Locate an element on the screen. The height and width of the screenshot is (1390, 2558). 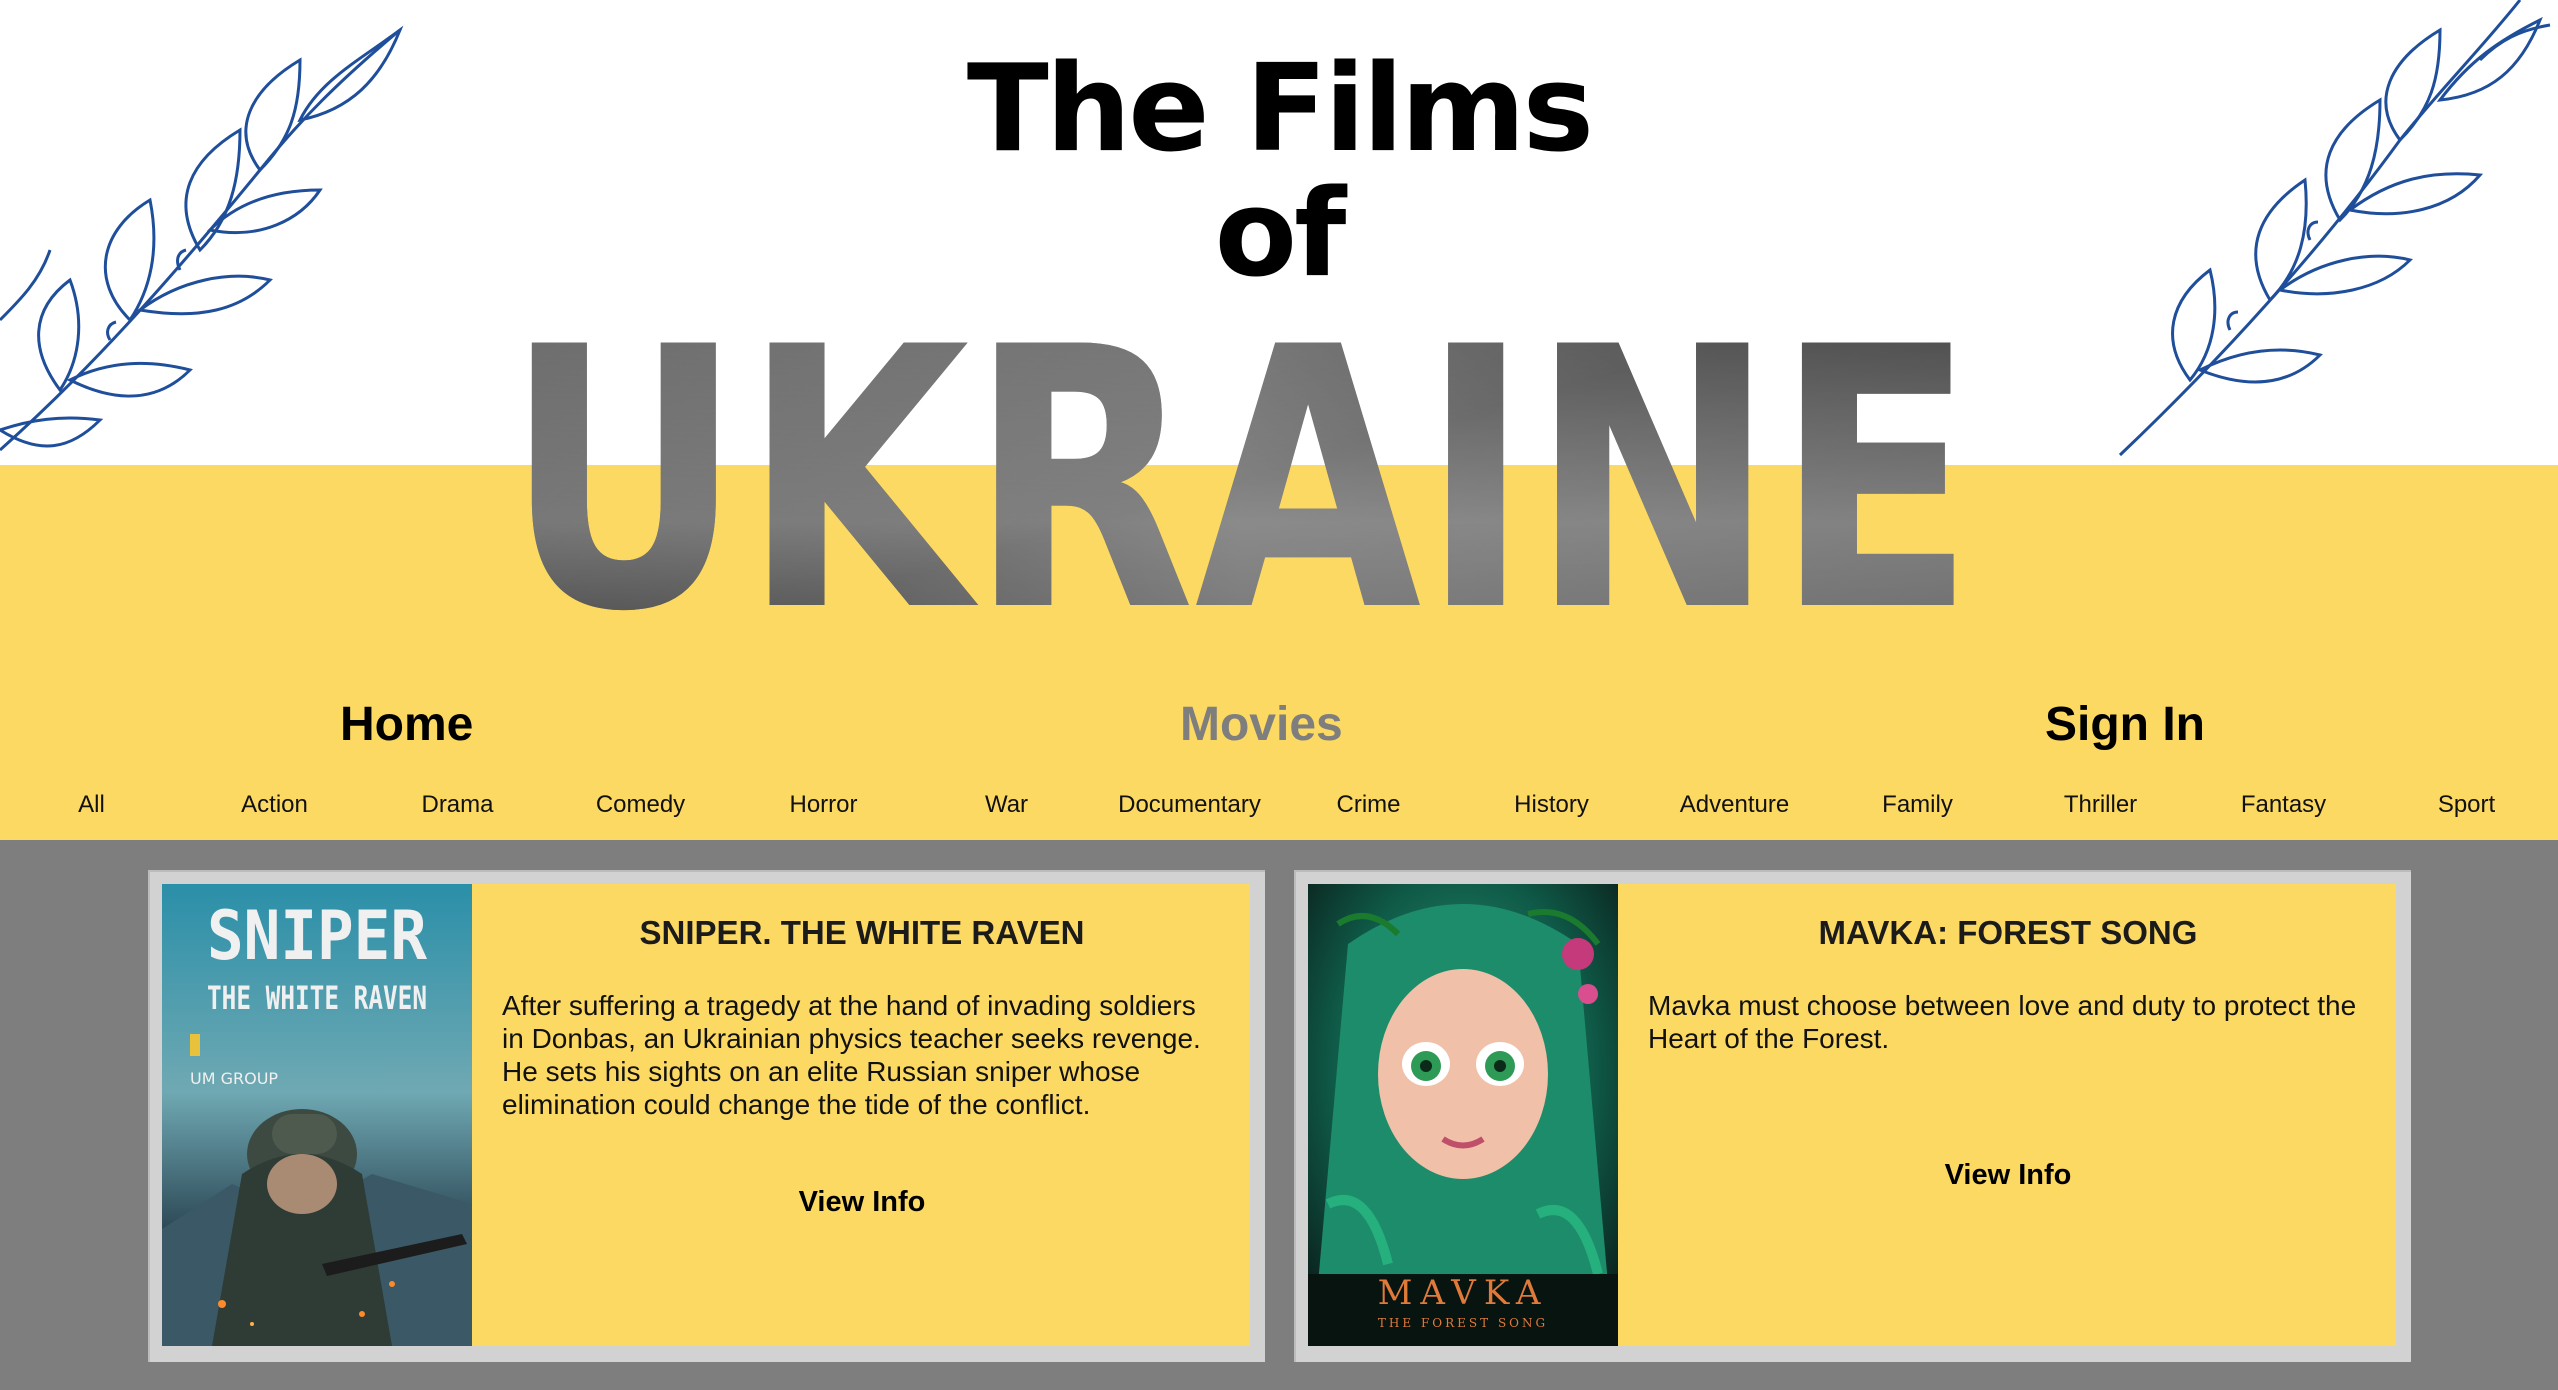
genre-drama: Drama is located at coordinates (457, 805).